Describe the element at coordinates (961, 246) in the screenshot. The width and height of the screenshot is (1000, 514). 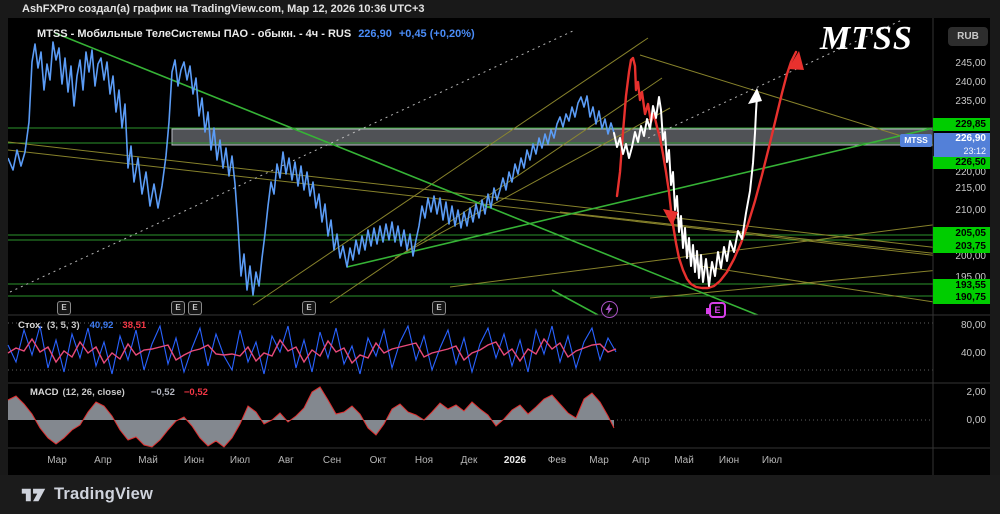
I see `price-level-label: 203,75` at that location.